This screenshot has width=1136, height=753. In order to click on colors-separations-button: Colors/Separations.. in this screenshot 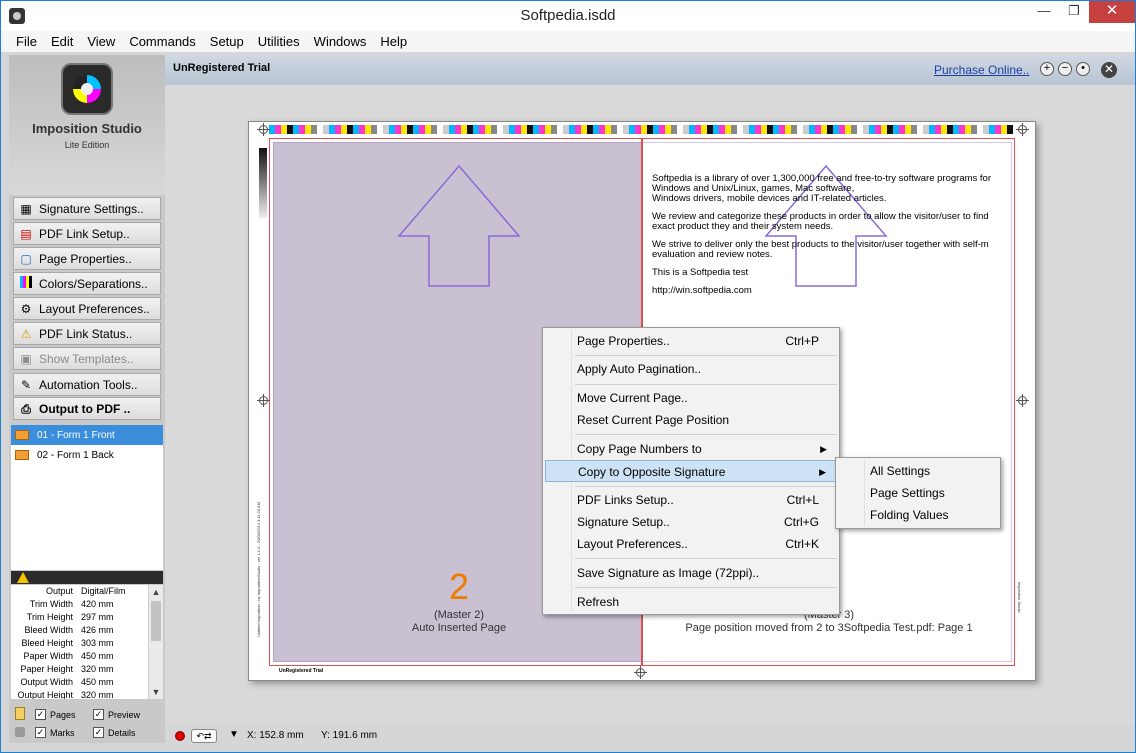, I will do `click(87, 283)`.